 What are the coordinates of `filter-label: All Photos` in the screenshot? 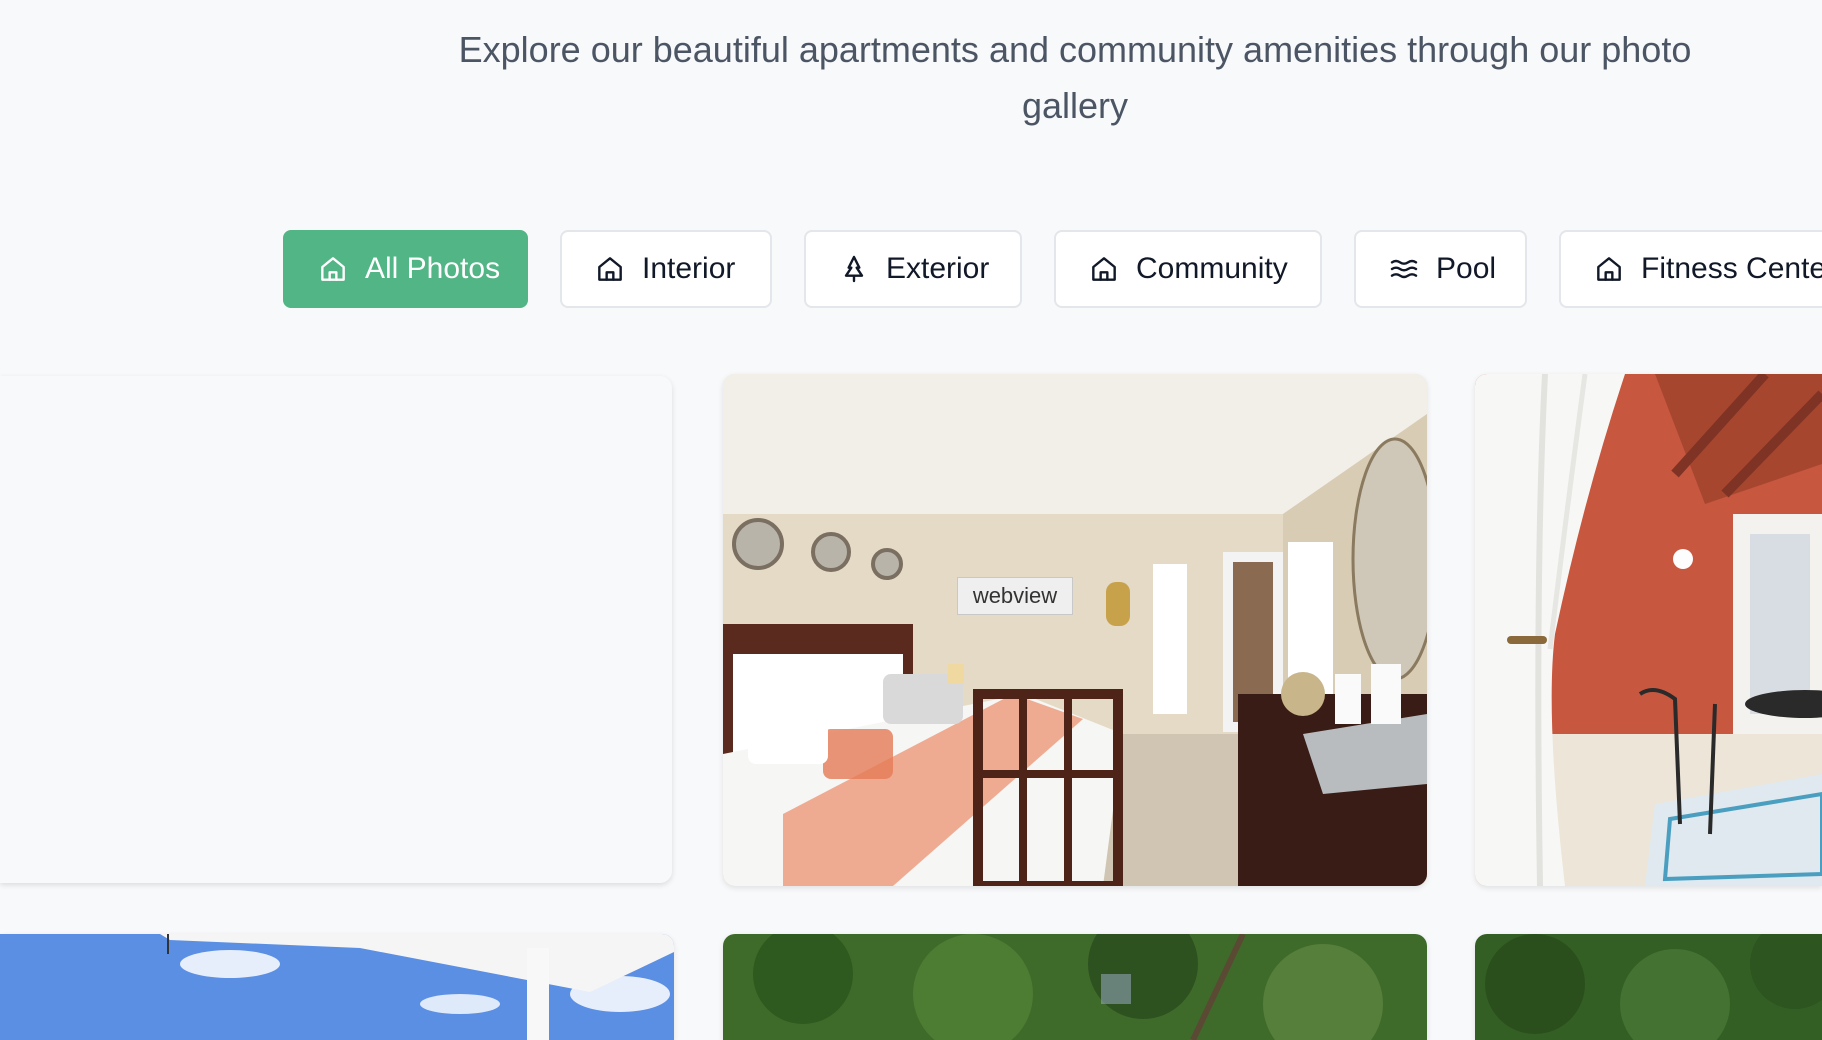 It's located at (433, 268).